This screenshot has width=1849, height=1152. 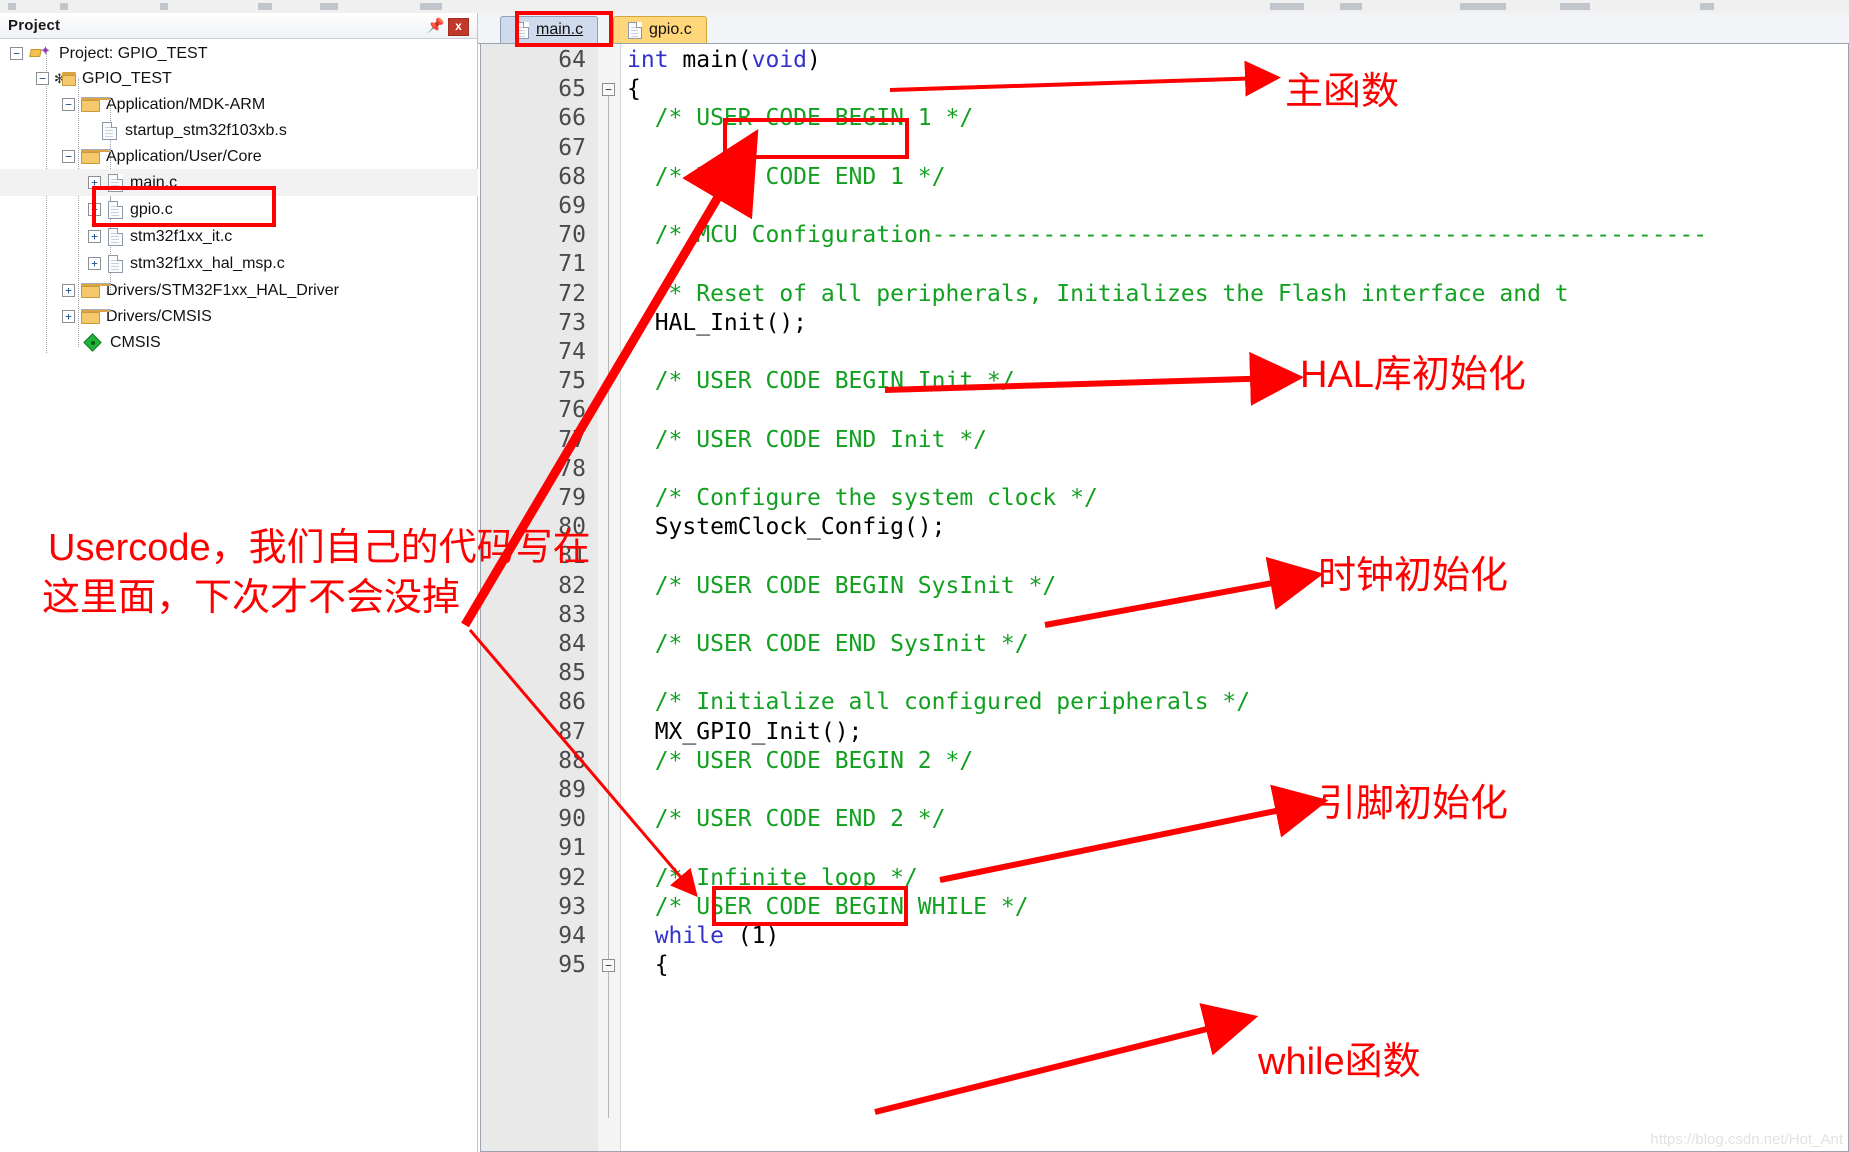 I want to click on code-line: 93 /* USER CODE BEGIN WHILE */, so click(x=1164, y=907).